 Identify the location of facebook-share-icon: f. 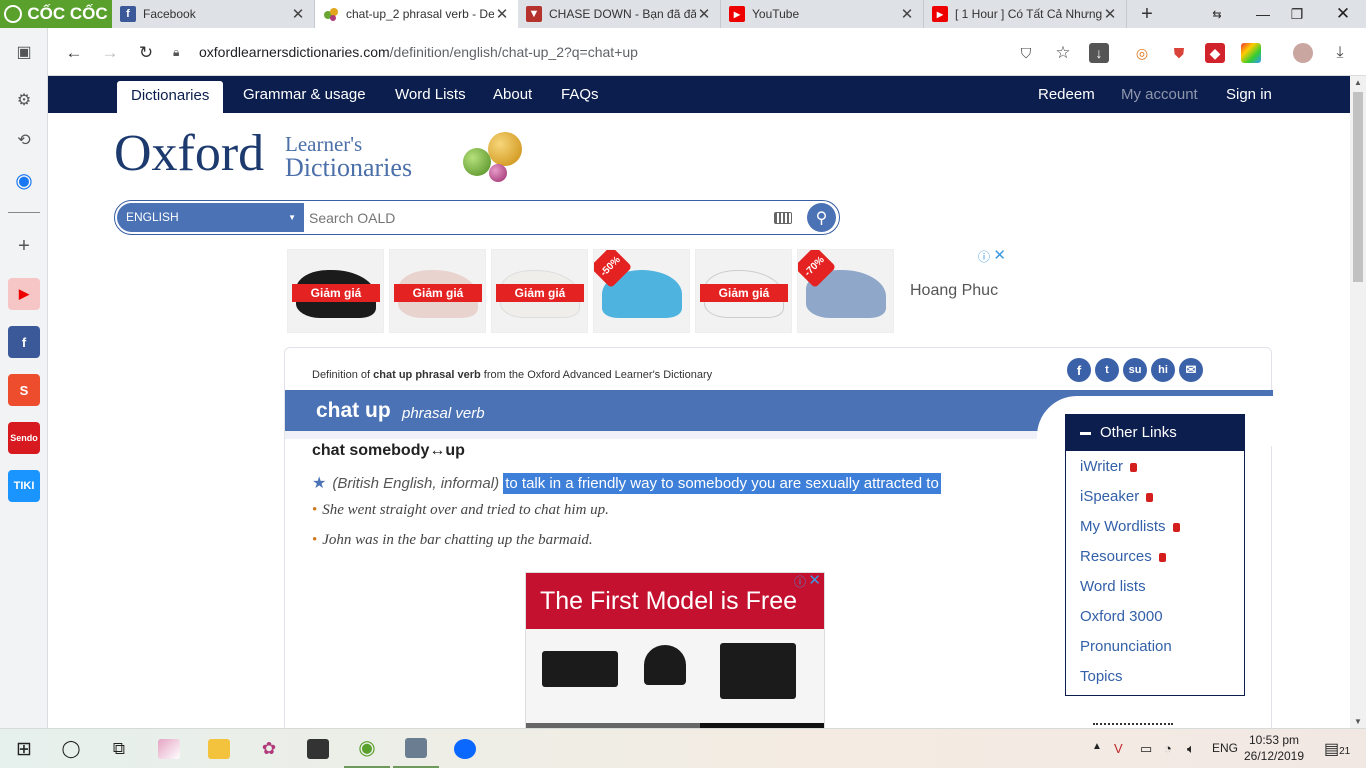
(1079, 370).